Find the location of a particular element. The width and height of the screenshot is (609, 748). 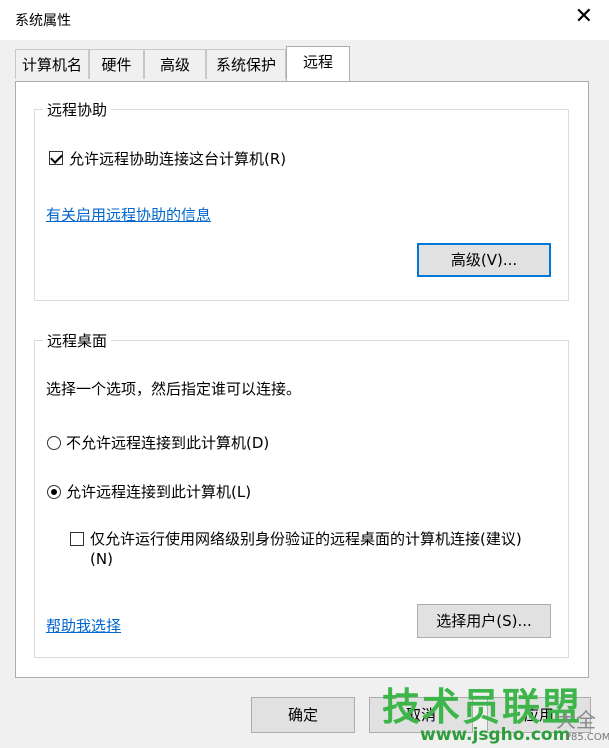

window-title: 系统属性 is located at coordinates (43, 21).